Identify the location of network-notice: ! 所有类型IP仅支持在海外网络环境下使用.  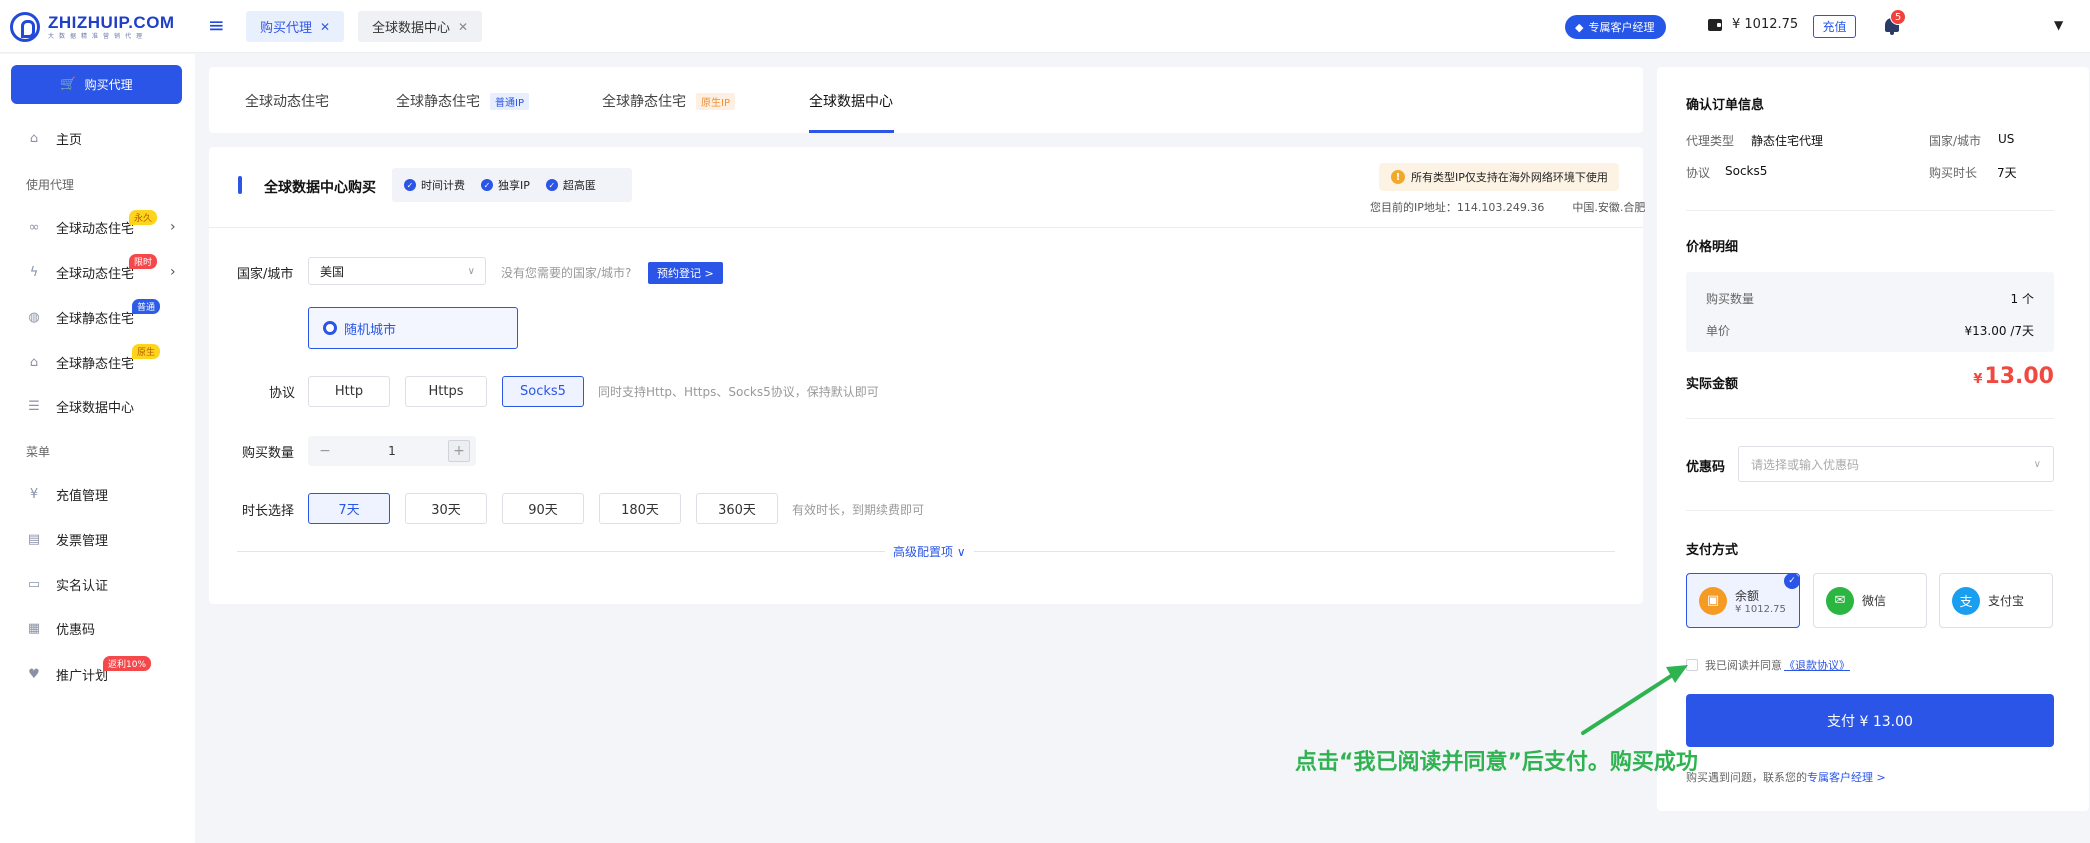
(1499, 177).